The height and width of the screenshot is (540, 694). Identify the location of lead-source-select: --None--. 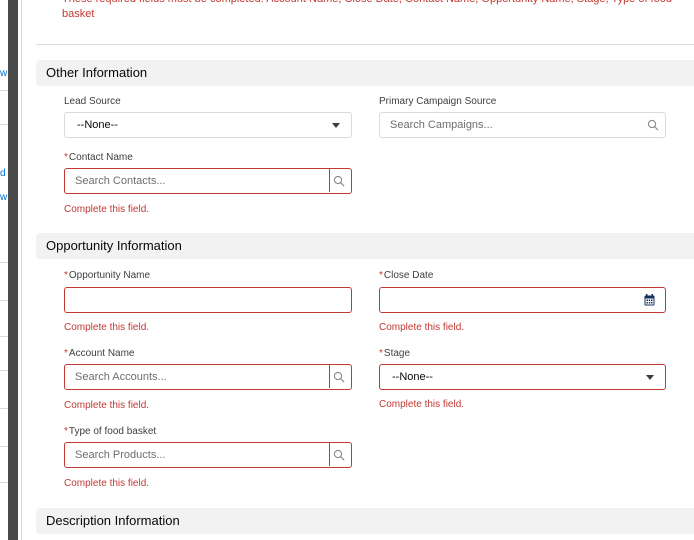
(208, 125).